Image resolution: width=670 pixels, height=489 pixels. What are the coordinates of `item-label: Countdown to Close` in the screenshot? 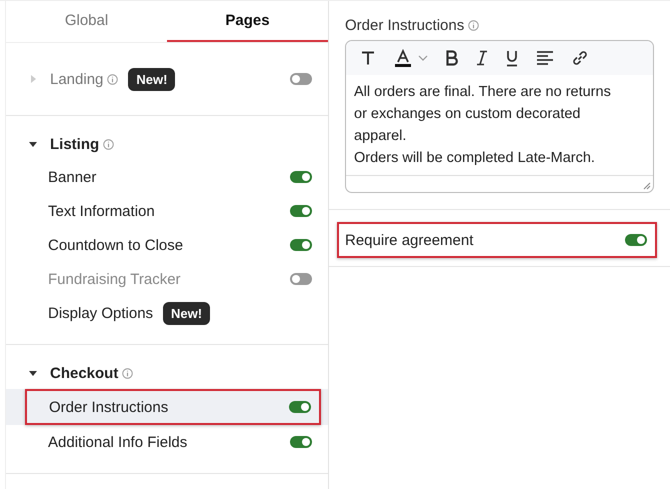 It's located at (116, 245).